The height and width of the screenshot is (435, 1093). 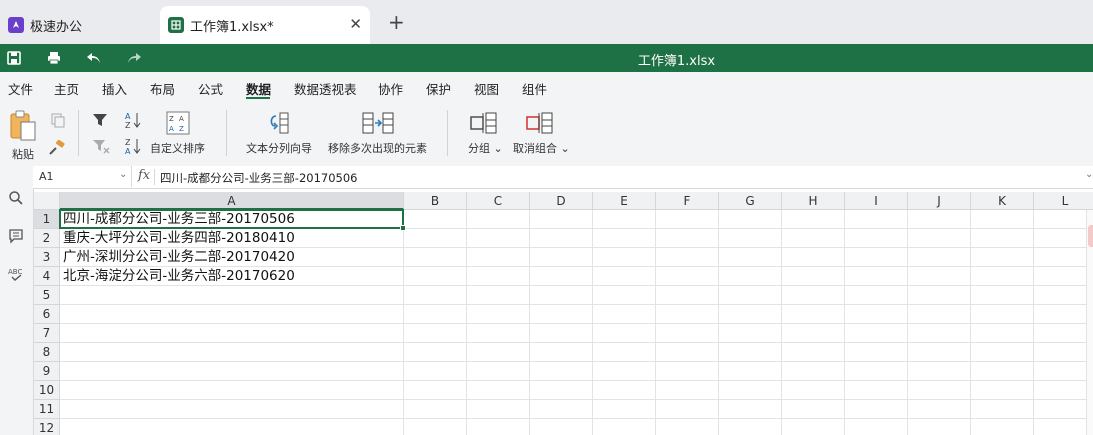 I want to click on cell-b9, so click(x=435, y=371).